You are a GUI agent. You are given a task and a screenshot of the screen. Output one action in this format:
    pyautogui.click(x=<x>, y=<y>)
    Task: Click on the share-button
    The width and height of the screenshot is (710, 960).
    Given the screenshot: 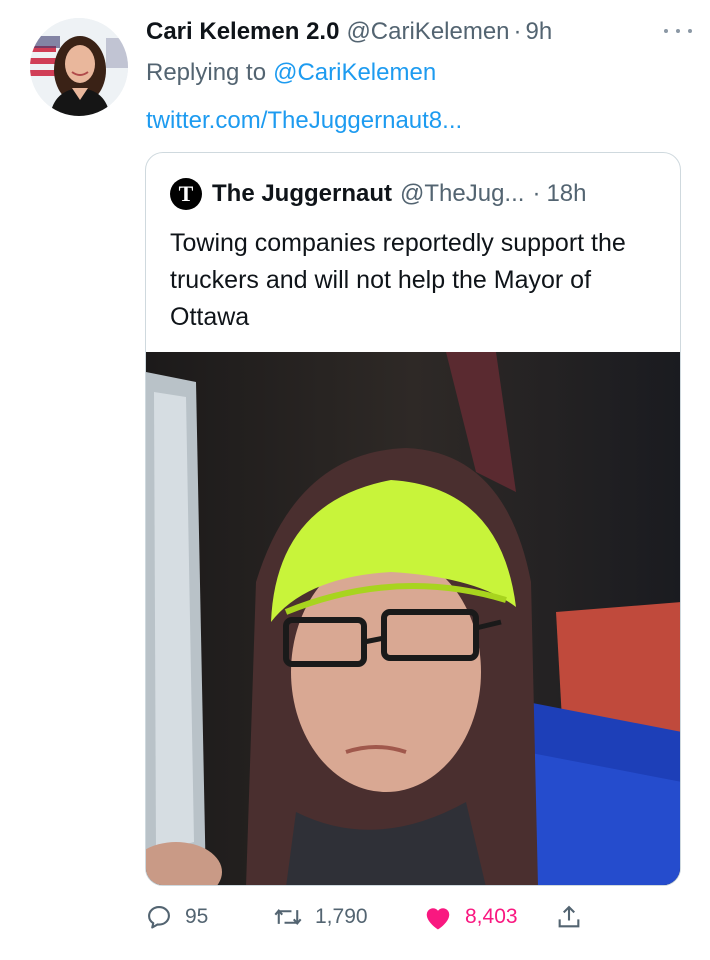 What is the action you would take?
    pyautogui.click(x=575, y=917)
    